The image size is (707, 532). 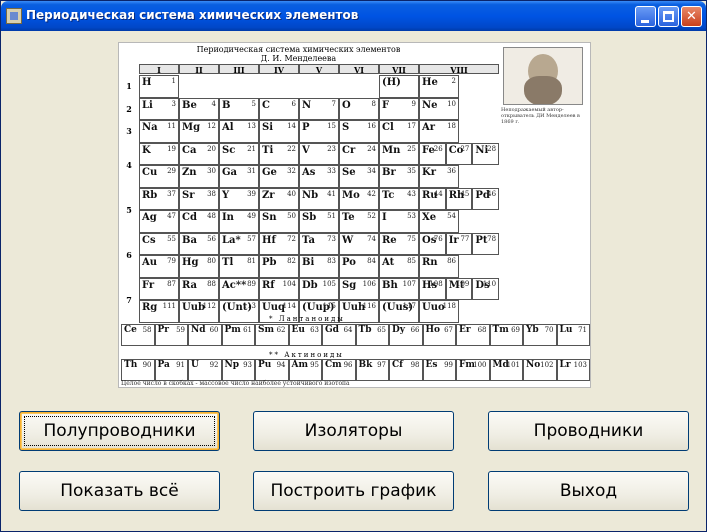 What do you see at coordinates (439, 370) in the screenshot?
I see `element-cell: Es 99` at bounding box center [439, 370].